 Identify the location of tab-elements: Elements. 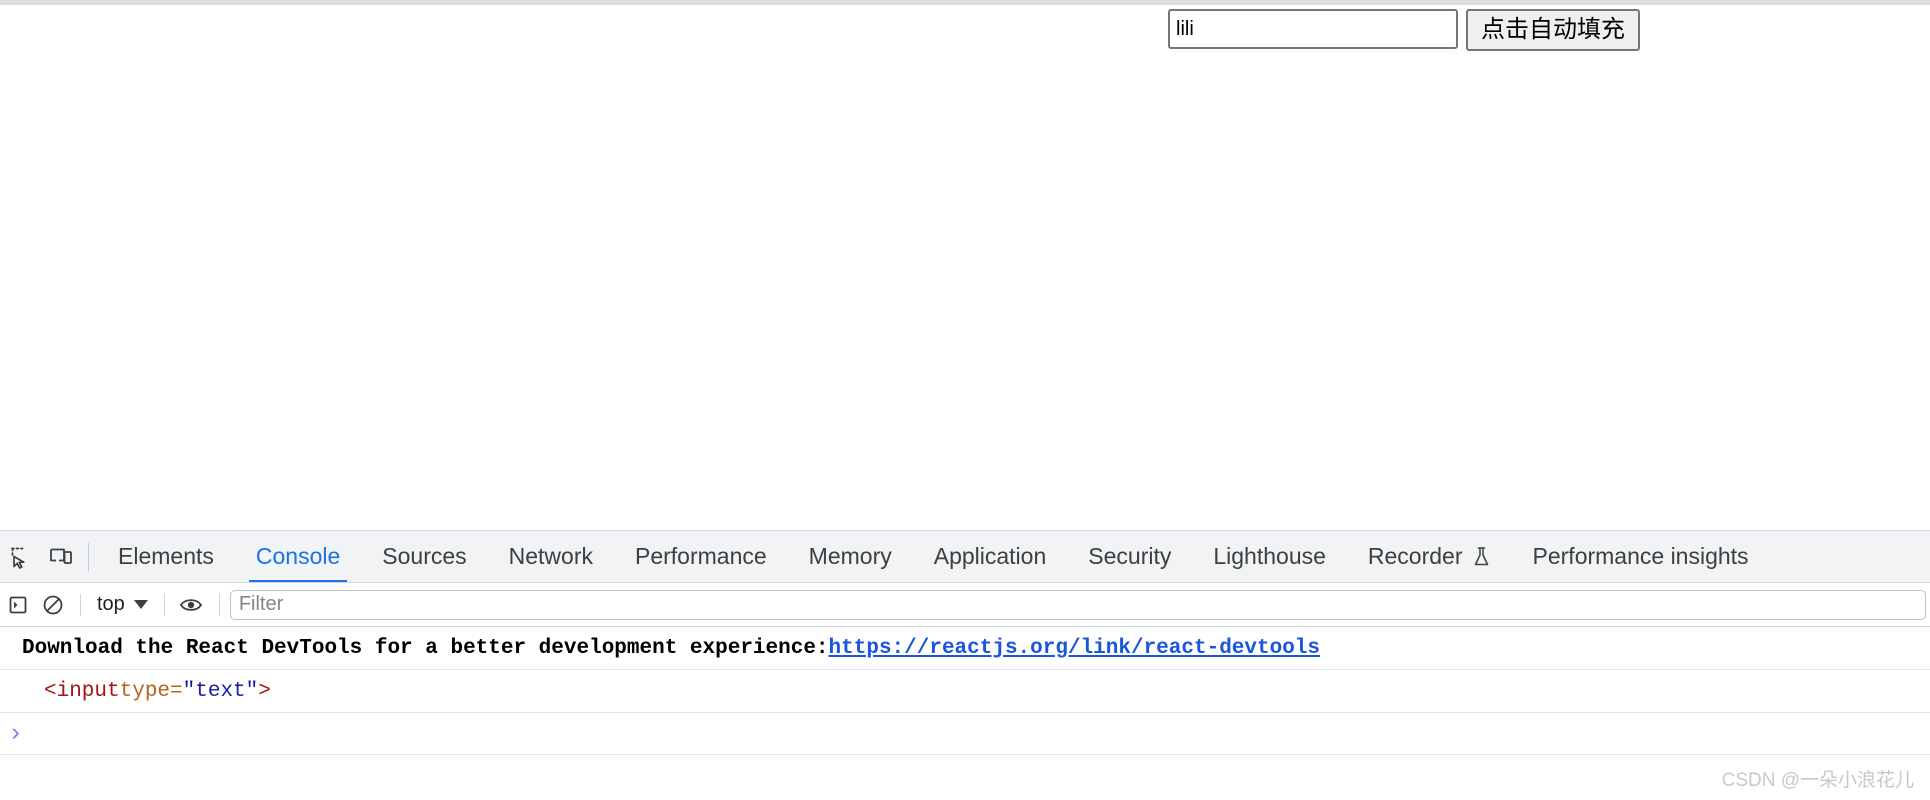
(166, 556).